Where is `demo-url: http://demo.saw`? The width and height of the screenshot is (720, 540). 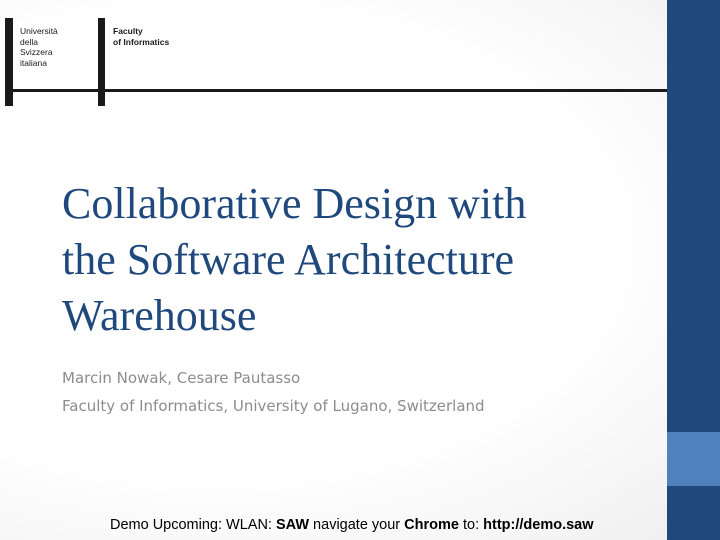
demo-url: http://demo.saw is located at coordinates (538, 525).